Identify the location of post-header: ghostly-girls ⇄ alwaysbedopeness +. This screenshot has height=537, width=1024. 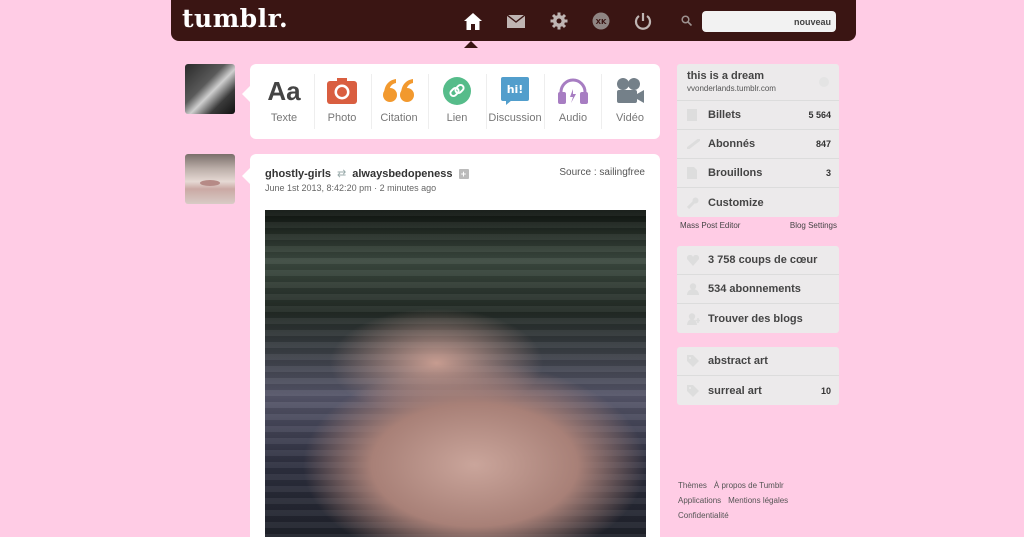
(367, 173).